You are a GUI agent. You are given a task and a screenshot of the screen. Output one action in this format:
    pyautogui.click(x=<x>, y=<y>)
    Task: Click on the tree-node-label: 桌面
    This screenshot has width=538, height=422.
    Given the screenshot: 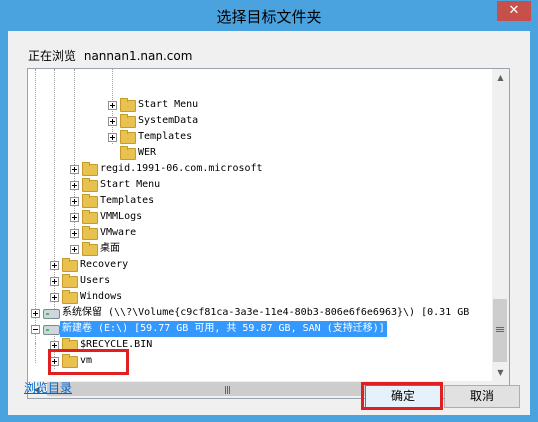 What is the action you would take?
    pyautogui.click(x=110, y=248)
    